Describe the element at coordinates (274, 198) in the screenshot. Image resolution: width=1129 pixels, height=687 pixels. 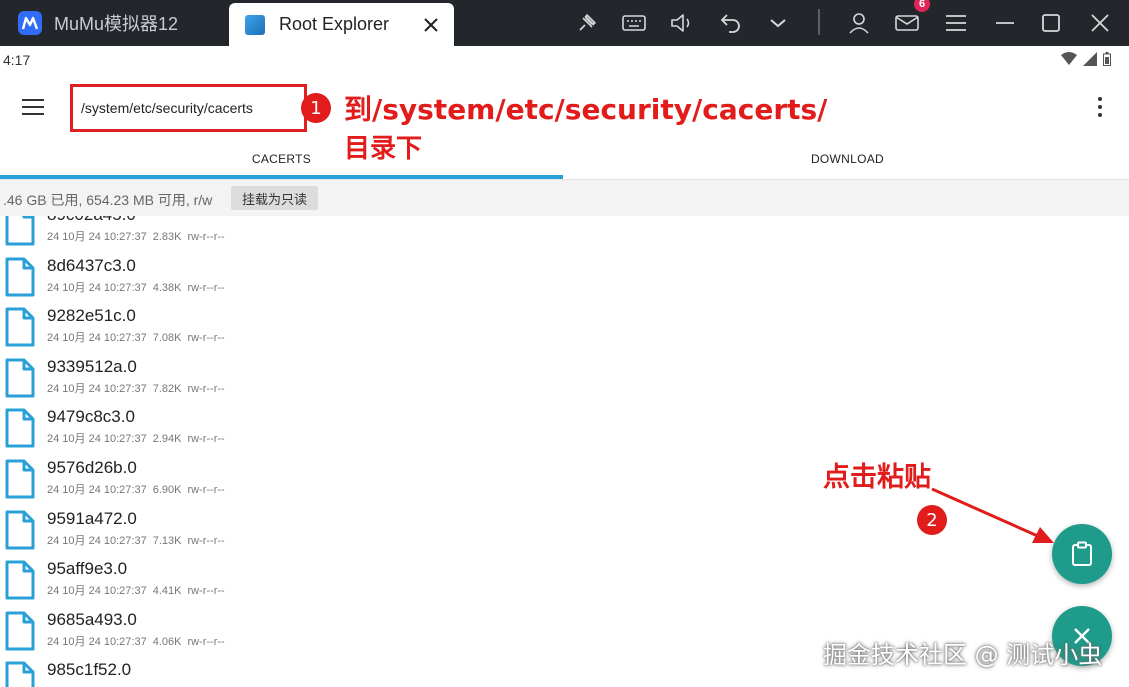
I see `mount-readonly-button: 挂载为只读` at that location.